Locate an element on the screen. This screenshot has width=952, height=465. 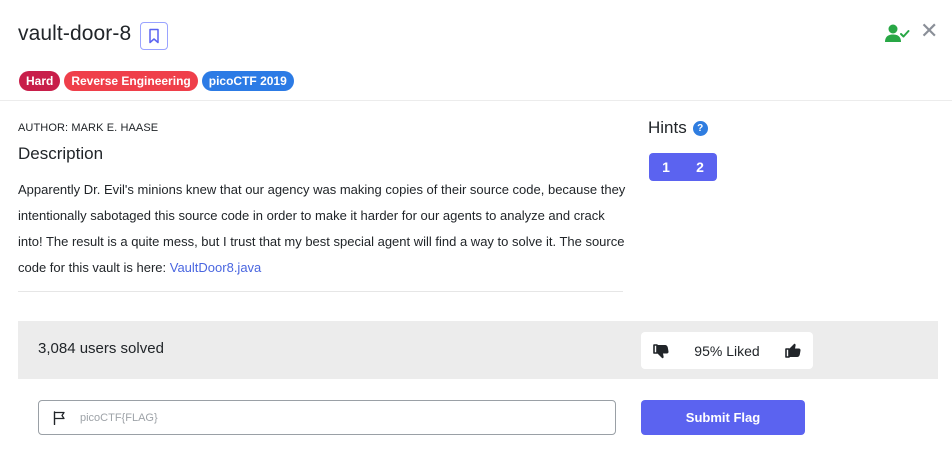
flag-icon is located at coordinates (59, 417).